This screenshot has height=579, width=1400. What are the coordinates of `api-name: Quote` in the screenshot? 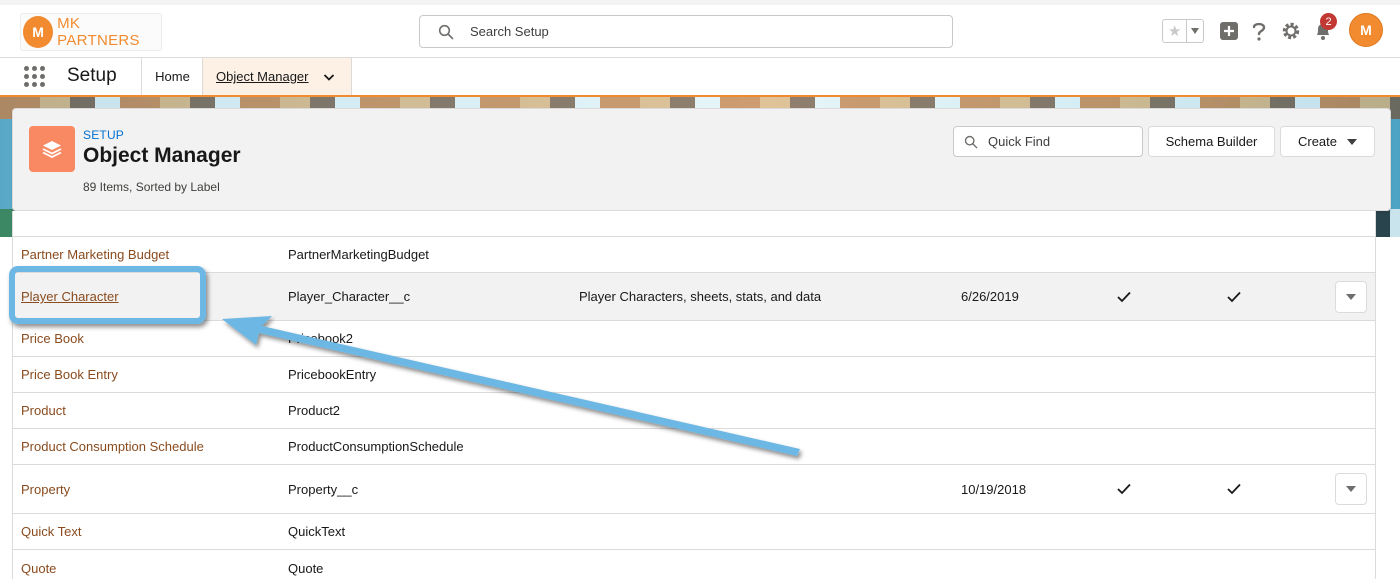 It's located at (306, 568).